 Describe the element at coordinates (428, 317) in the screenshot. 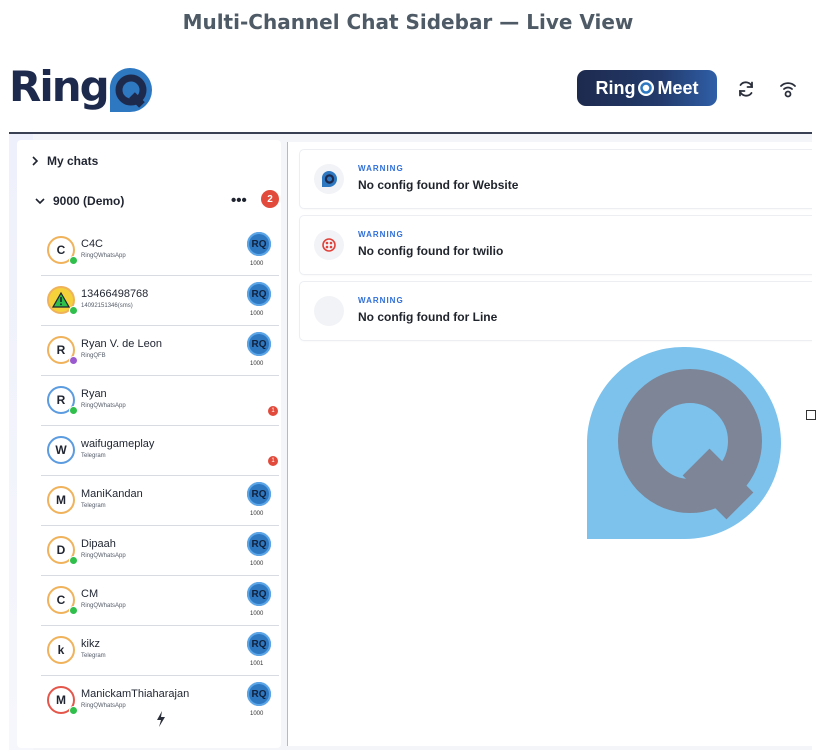

I see `warning-message: No config found for Line` at that location.